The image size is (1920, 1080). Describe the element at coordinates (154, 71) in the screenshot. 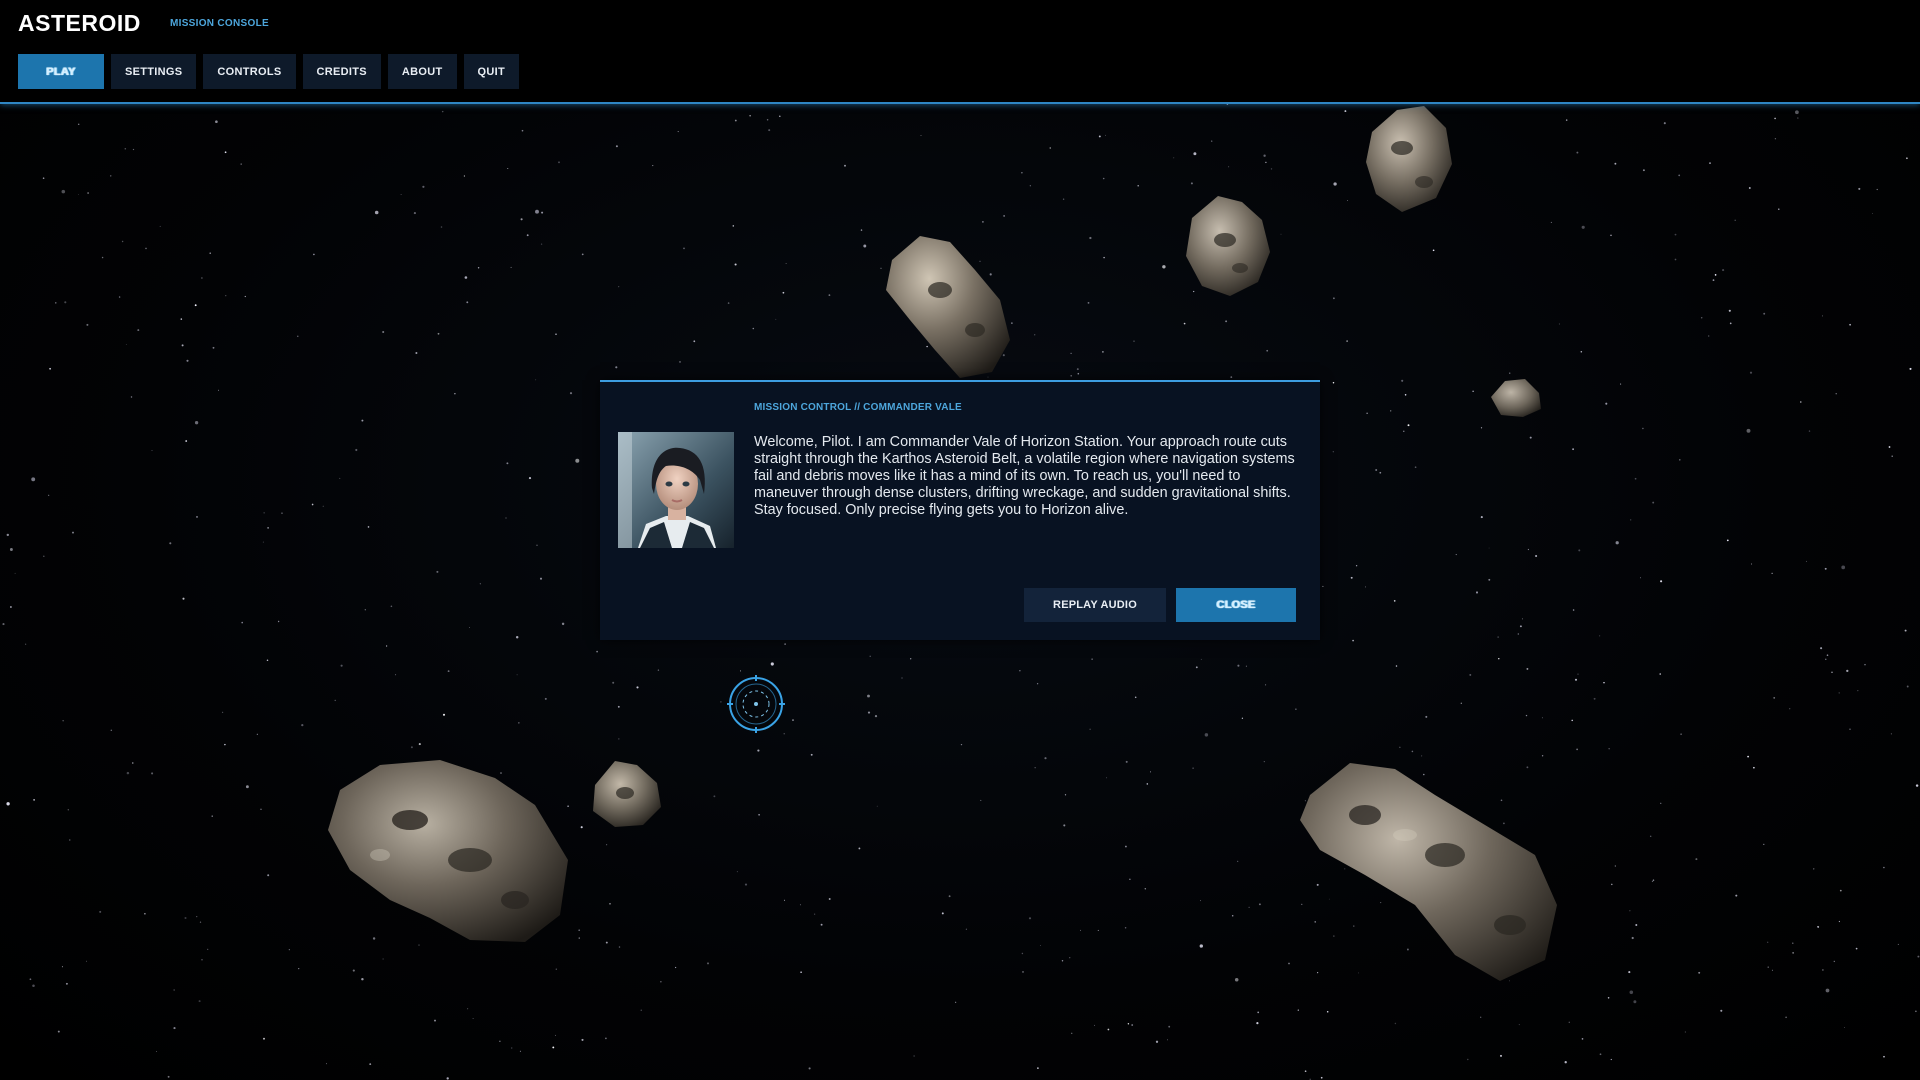

I see `settings-button: SETTINGS` at that location.